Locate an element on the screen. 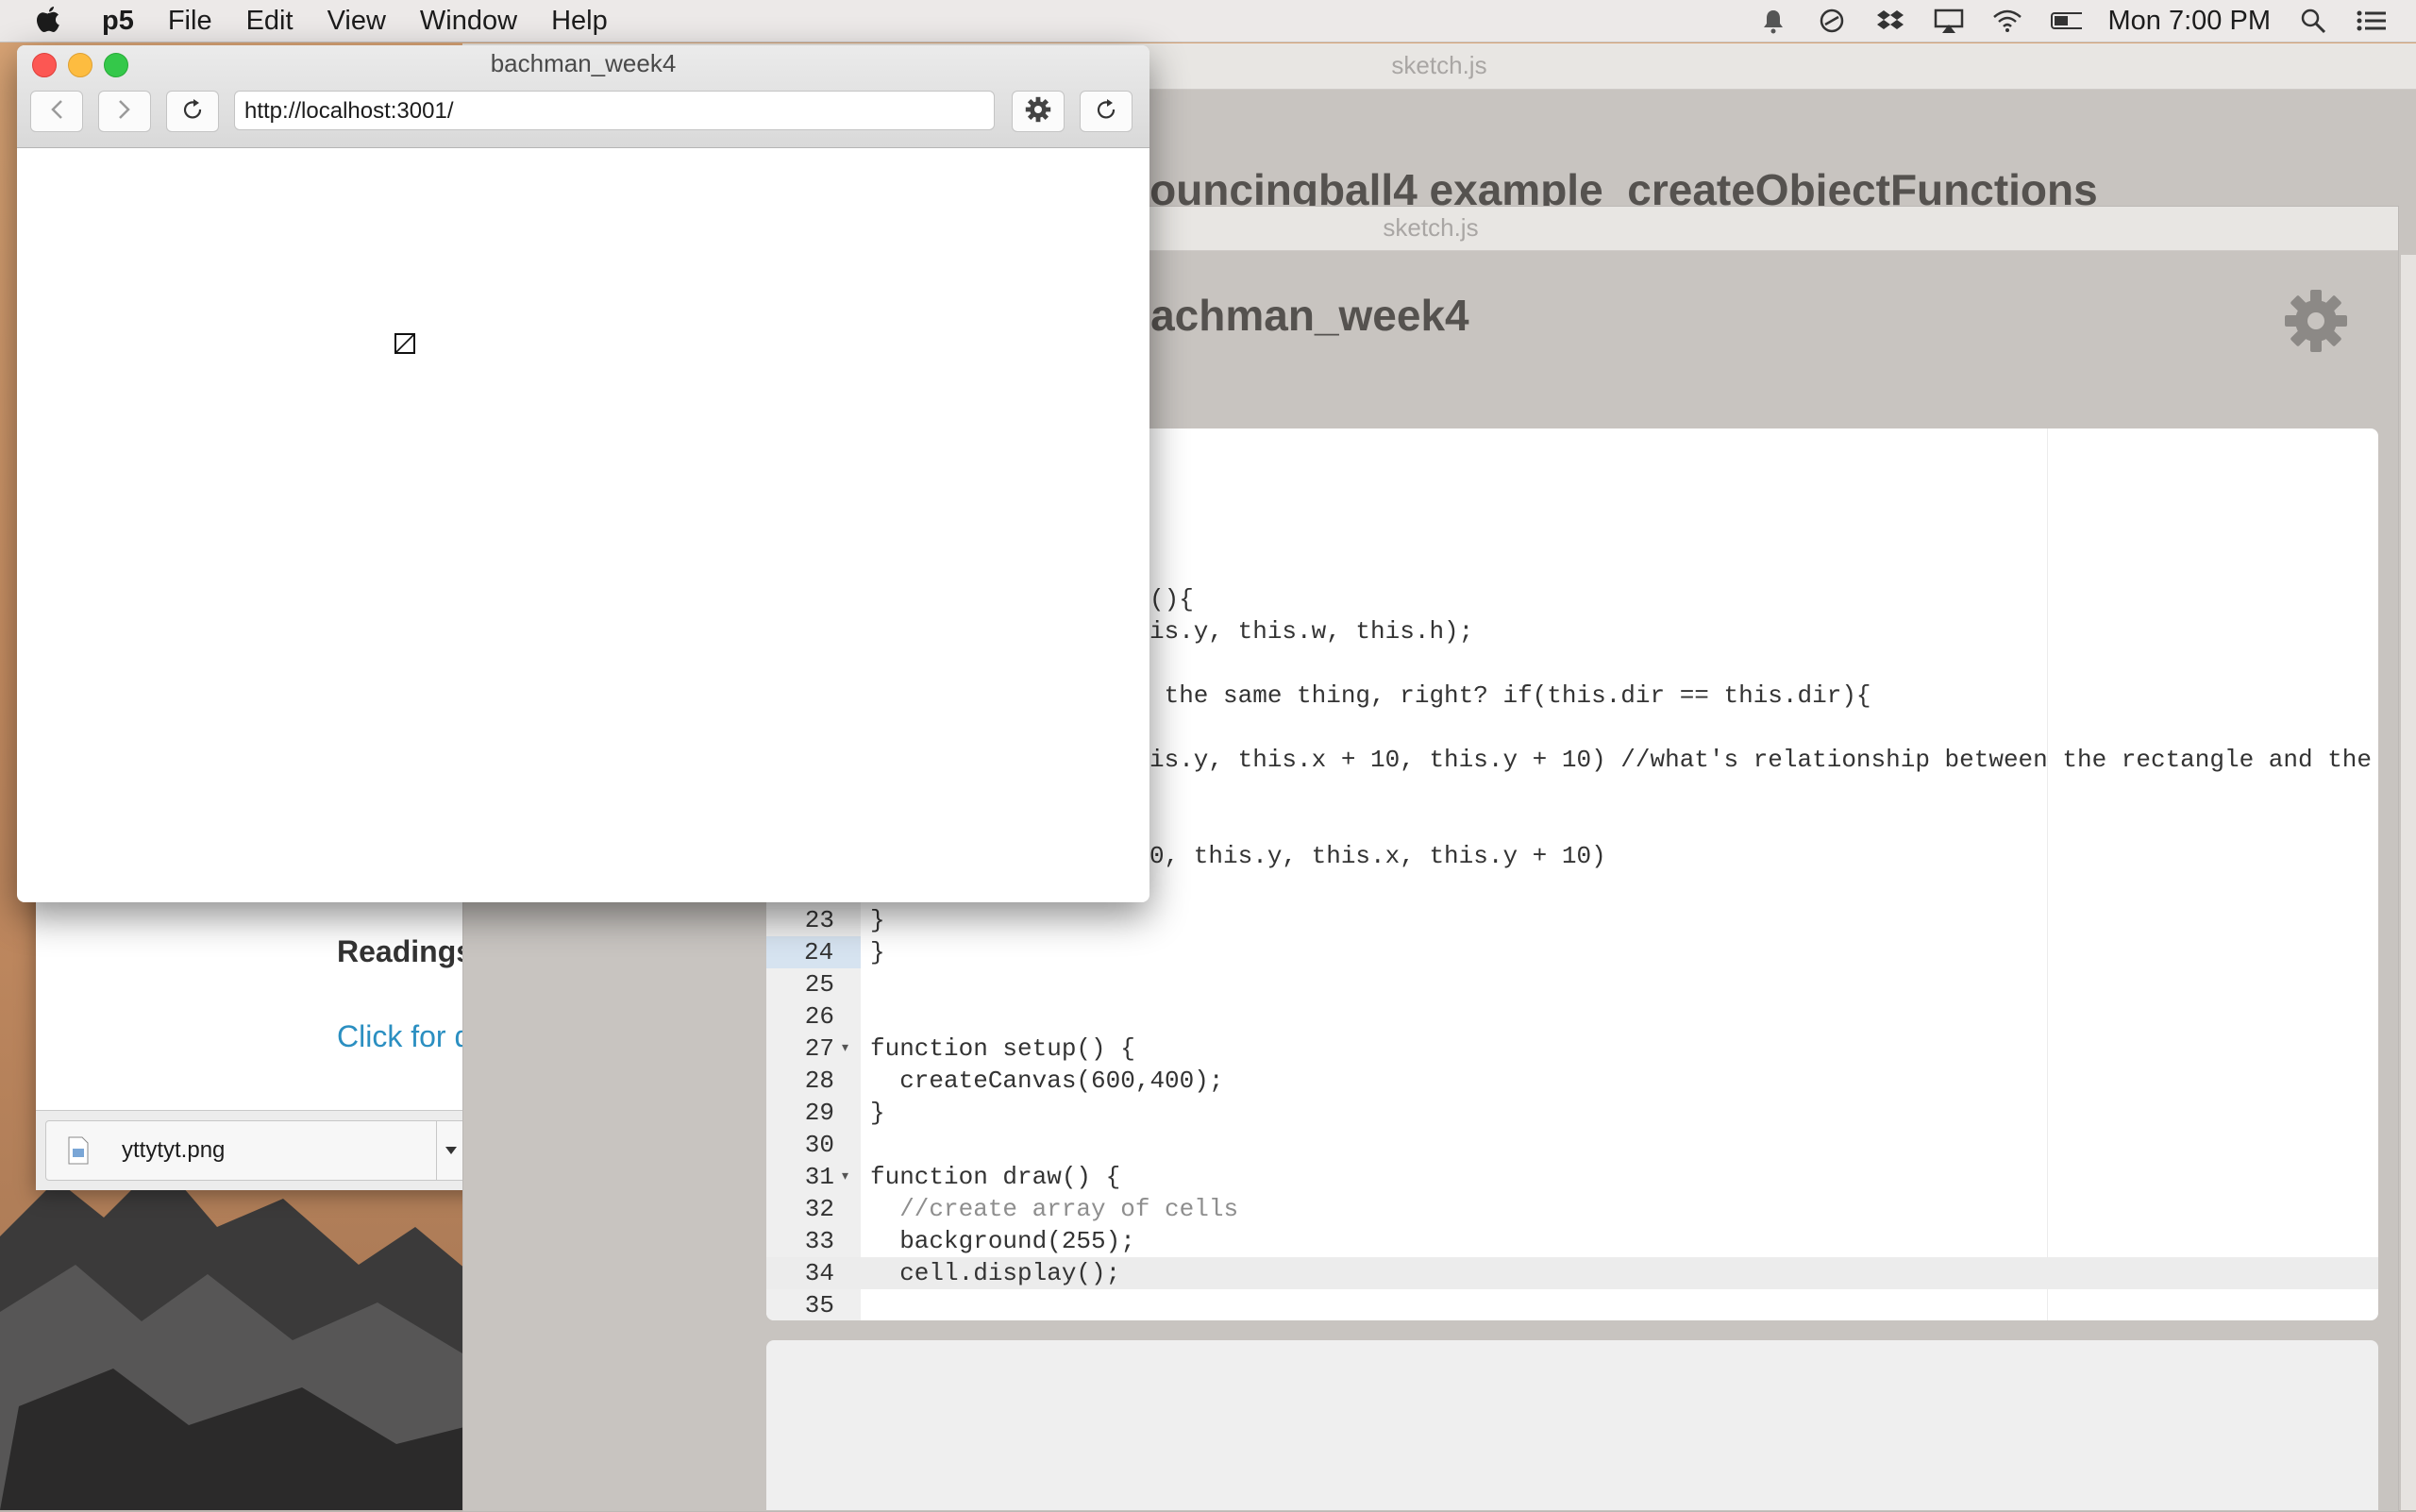 The width and height of the screenshot is (2416, 1512). download-bar: yttytyt.png is located at coordinates (254, 1150).